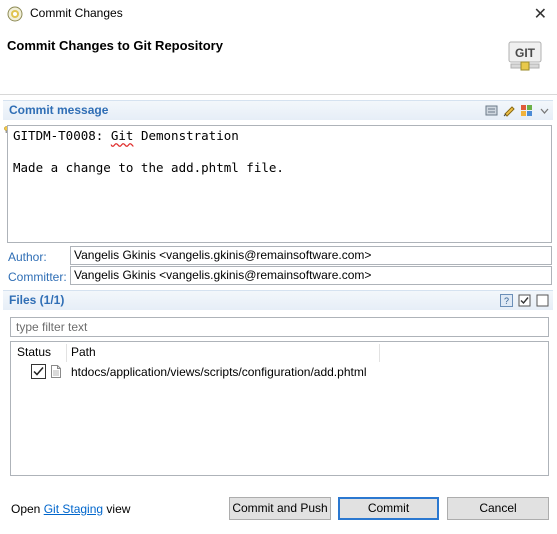 The width and height of the screenshot is (557, 534). Describe the element at coordinates (59, 110) in the screenshot. I see `commit-message-label: Commit message` at that location.